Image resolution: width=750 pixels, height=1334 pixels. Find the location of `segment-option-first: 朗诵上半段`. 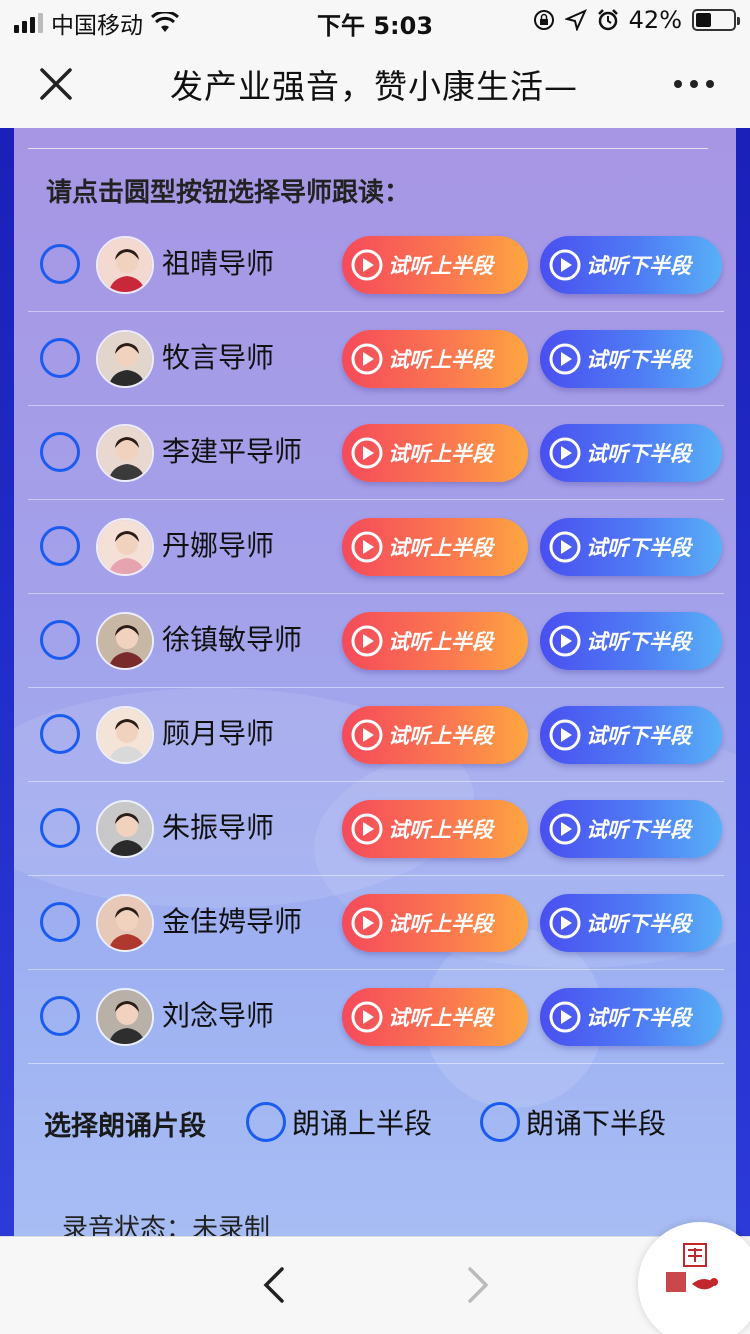

segment-option-first: 朗诵上半段 is located at coordinates (339, 1122).